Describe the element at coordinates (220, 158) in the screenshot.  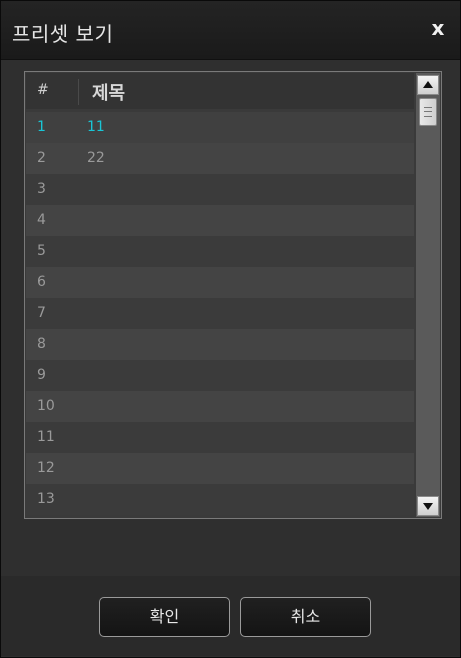
I see `list-row: 2 22` at that location.